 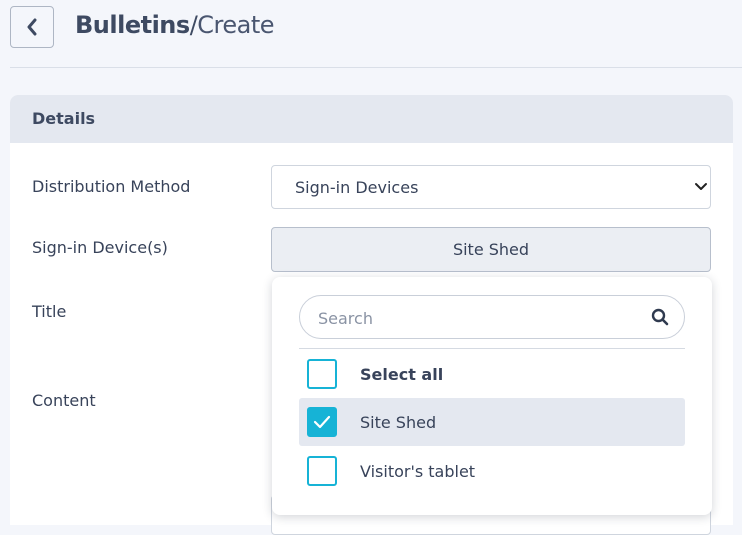 I want to click on search-field, so click(x=492, y=317).